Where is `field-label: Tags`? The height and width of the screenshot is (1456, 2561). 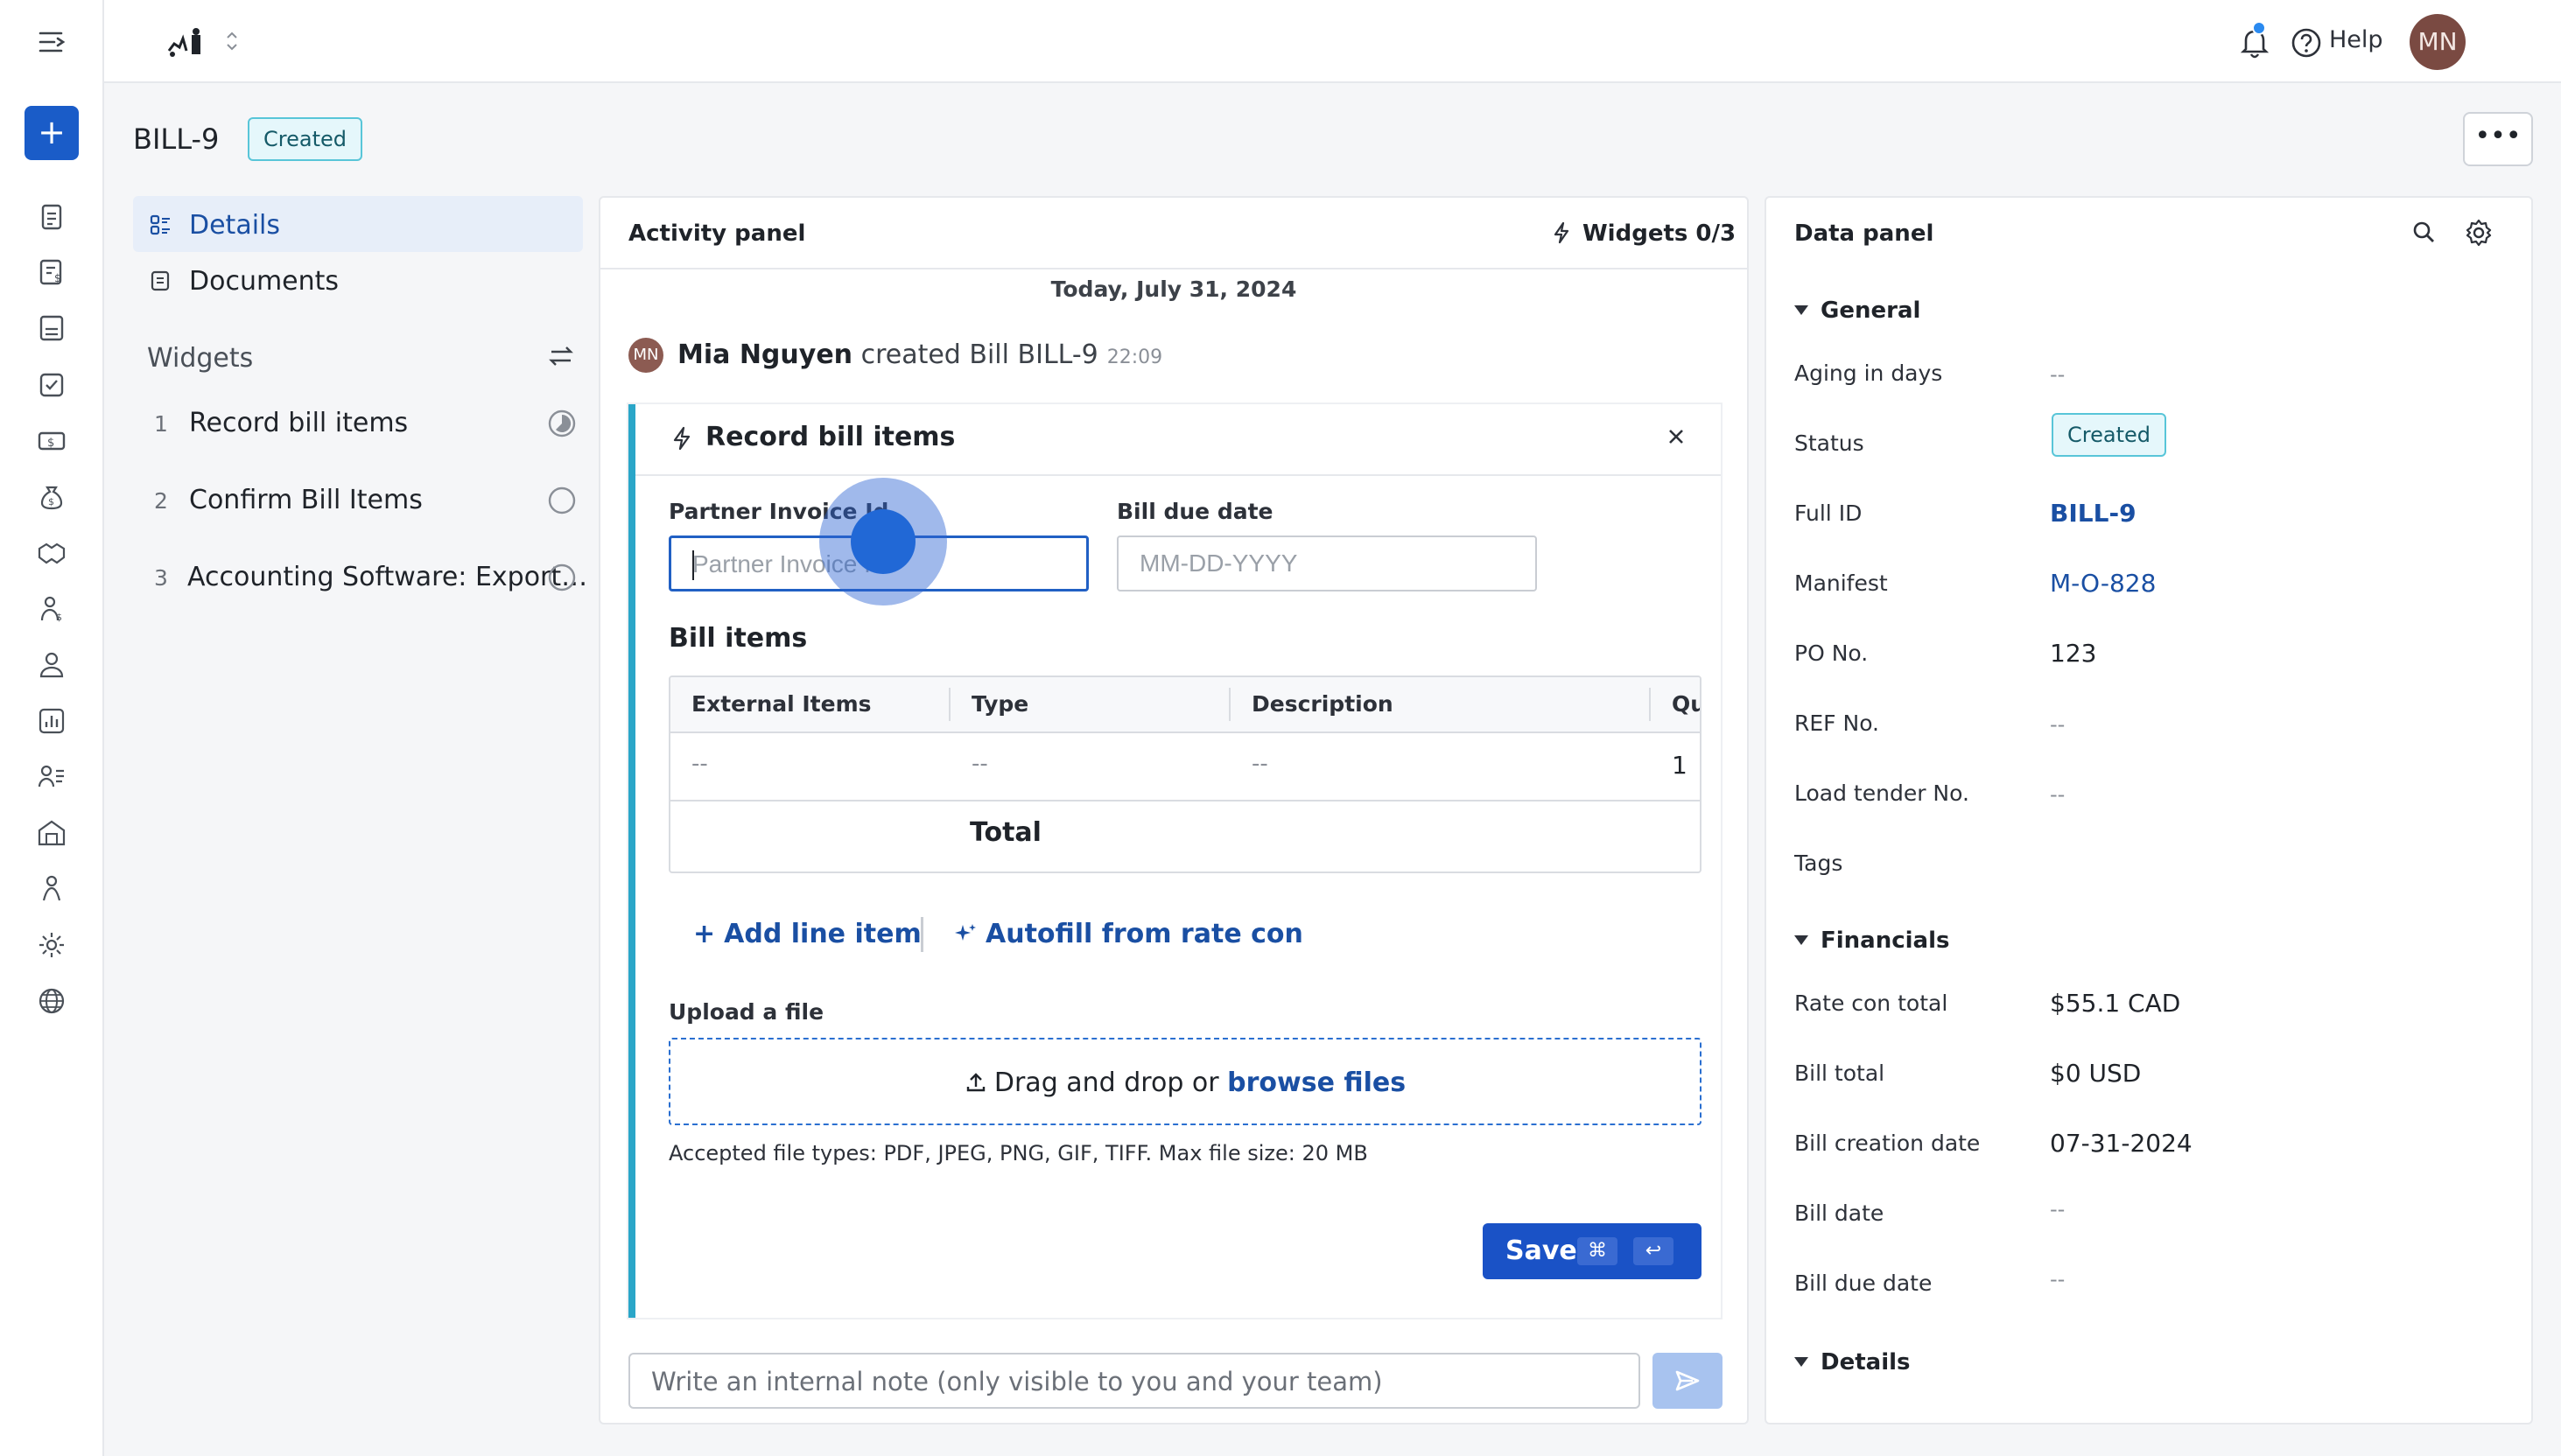 field-label: Tags is located at coordinates (1818, 863).